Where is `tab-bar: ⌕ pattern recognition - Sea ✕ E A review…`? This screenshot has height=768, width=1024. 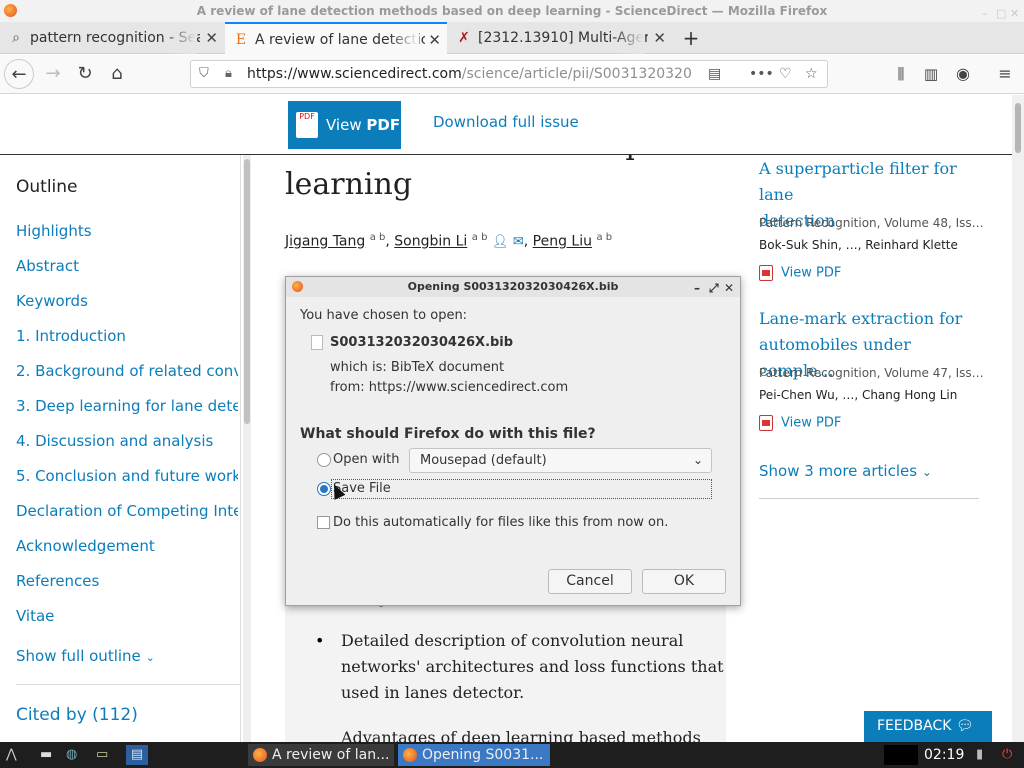 tab-bar: ⌕ pattern recognition - Sea ✕ E A review… is located at coordinates (512, 38).